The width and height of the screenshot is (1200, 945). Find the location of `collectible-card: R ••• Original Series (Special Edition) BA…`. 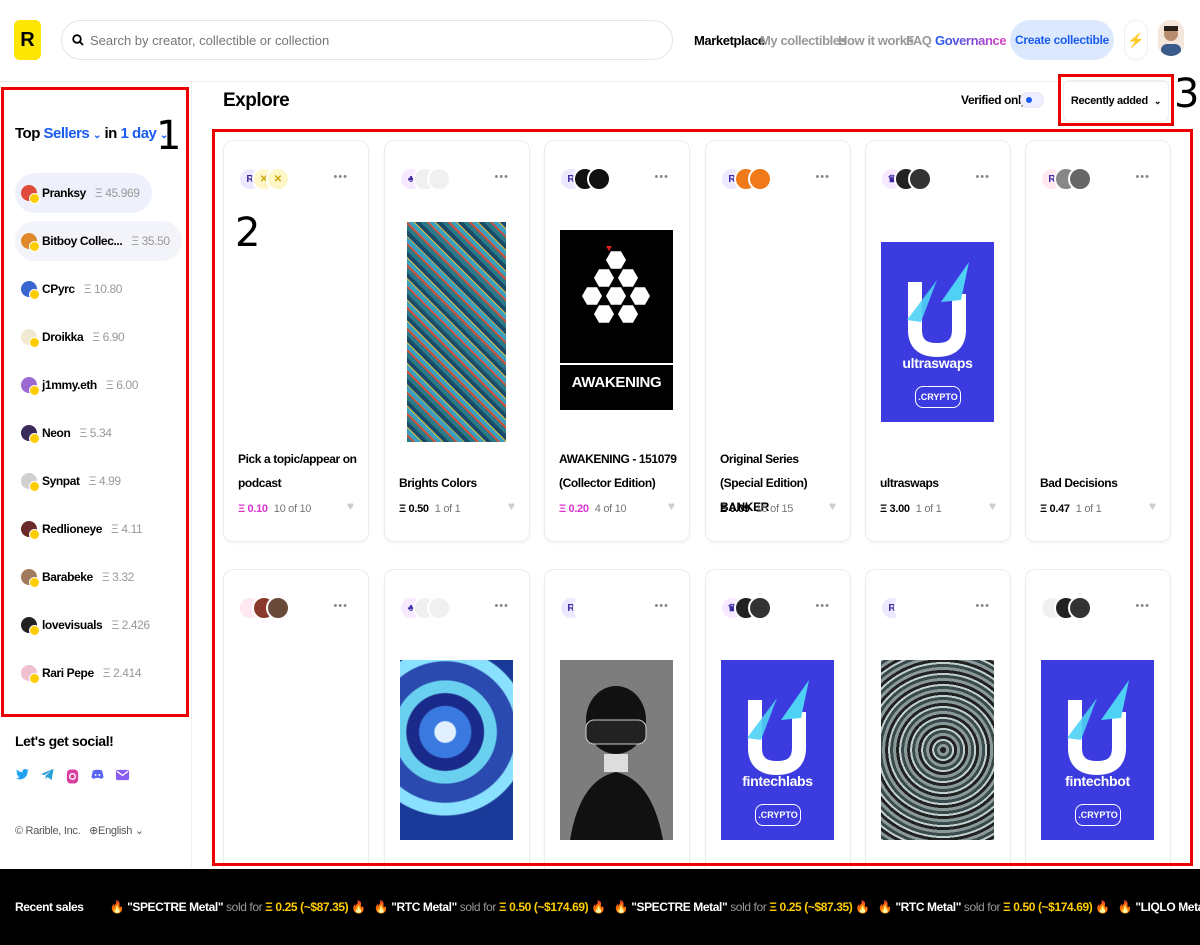

collectible-card: R ••• Original Series (Special Edition) BA… is located at coordinates (778, 341).